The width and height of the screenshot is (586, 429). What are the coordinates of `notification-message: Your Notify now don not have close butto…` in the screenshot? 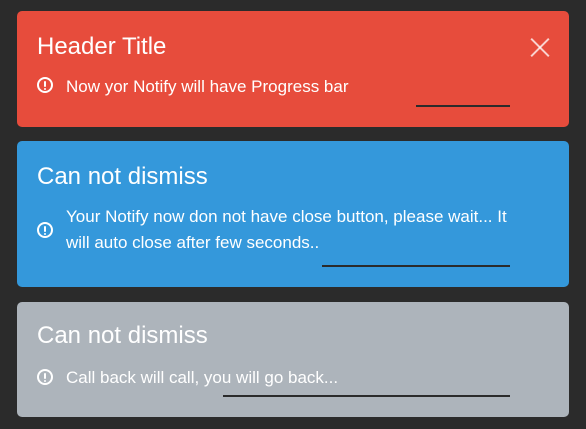 It's located at (286, 229).